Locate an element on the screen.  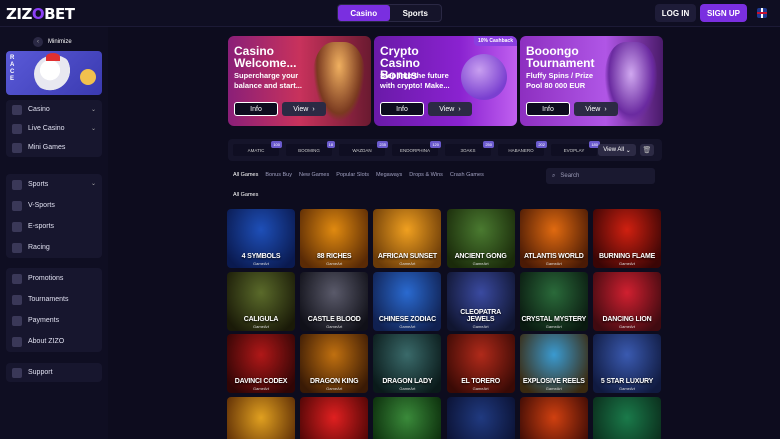
sidebar-item-promotions: Promotions is located at coordinates (54, 278).